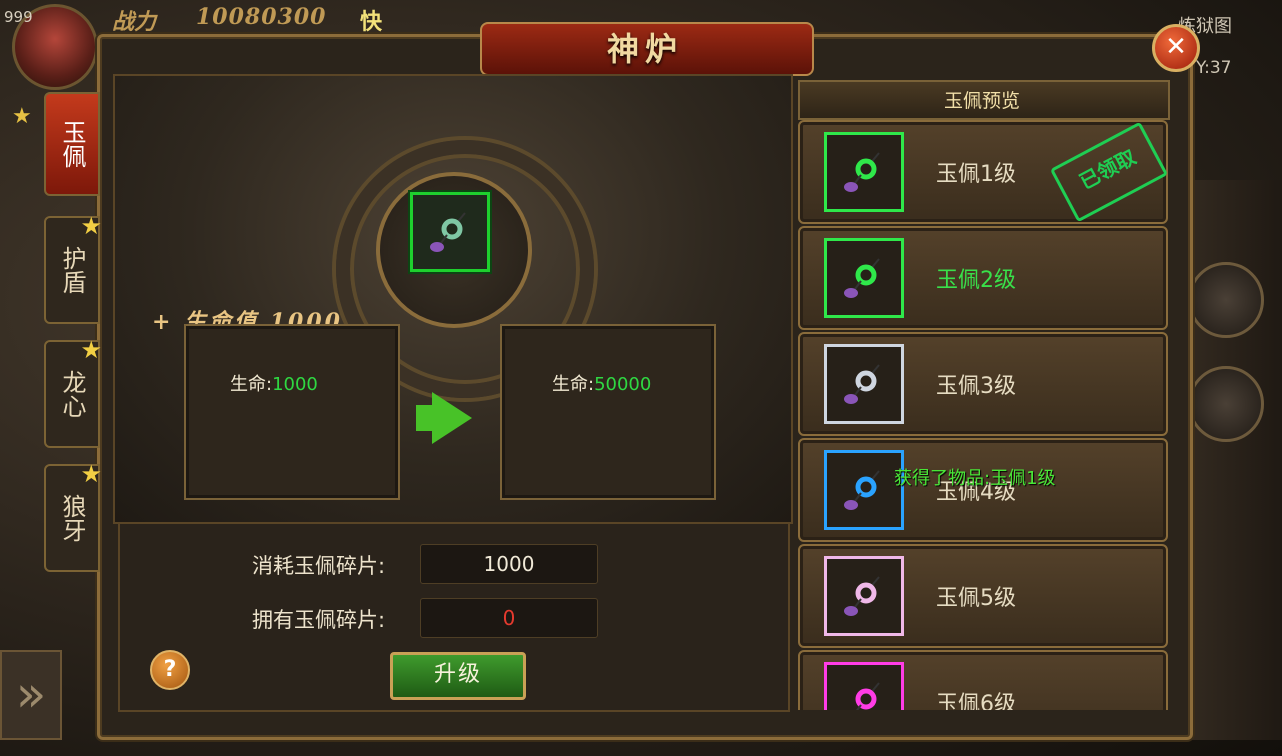 The image size is (1282, 756). I want to click on current-stat-box: 生命:1000, so click(292, 412).